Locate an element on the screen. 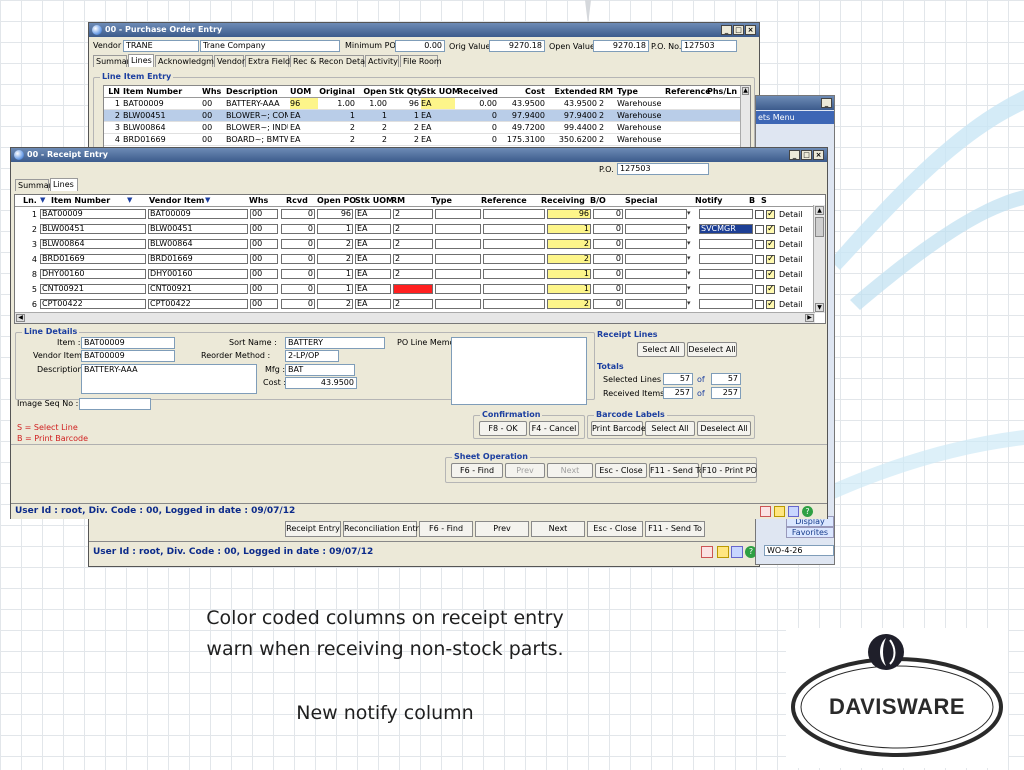  po-f6-find-button: F6 - Find is located at coordinates (446, 529).